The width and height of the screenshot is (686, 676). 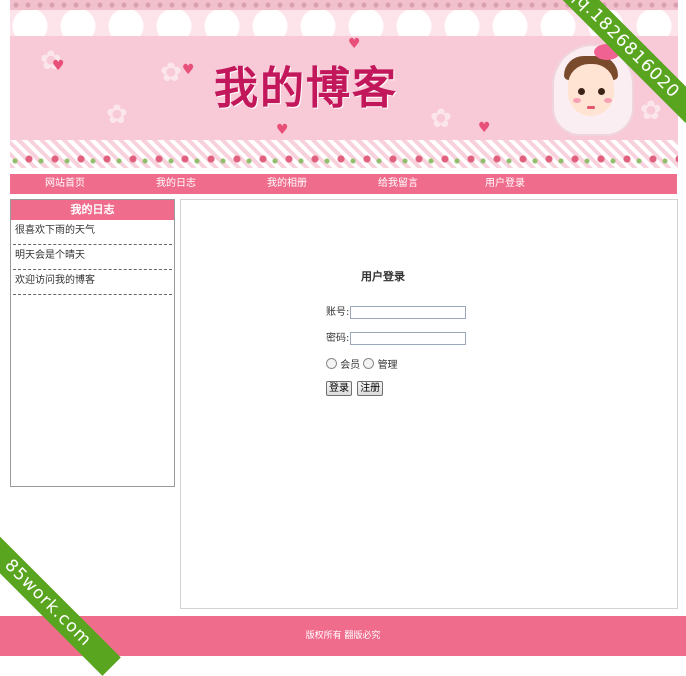 What do you see at coordinates (92, 282) in the screenshot?
I see `diary-list-item: 欢迎访问我的博客` at bounding box center [92, 282].